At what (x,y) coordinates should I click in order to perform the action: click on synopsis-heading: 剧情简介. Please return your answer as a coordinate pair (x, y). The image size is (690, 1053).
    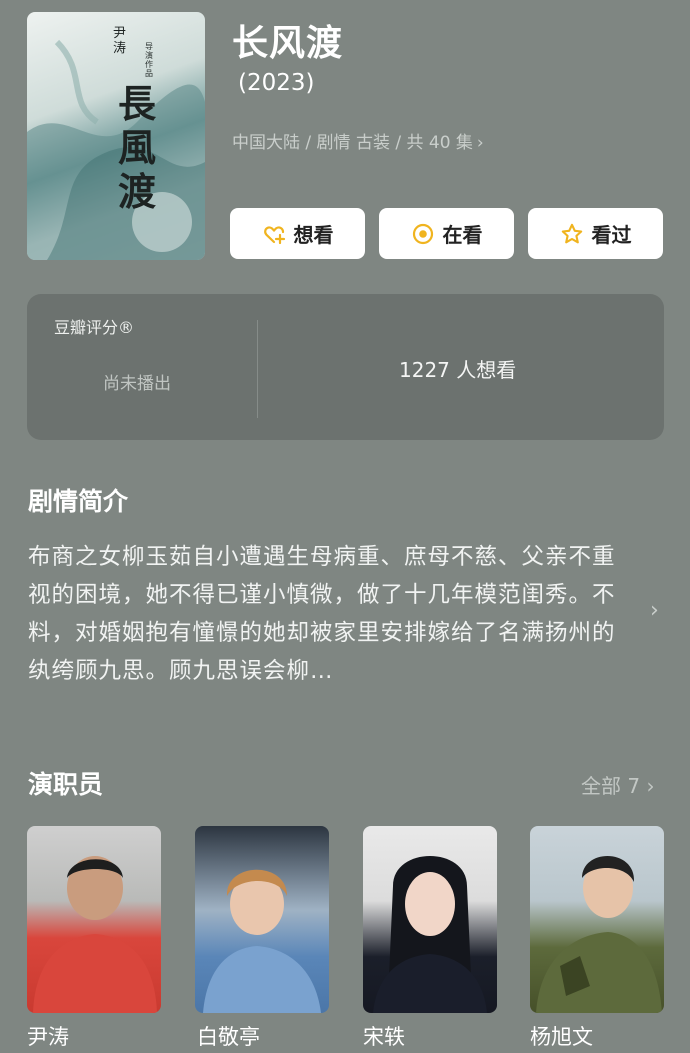
    Looking at the image, I should click on (78, 501).